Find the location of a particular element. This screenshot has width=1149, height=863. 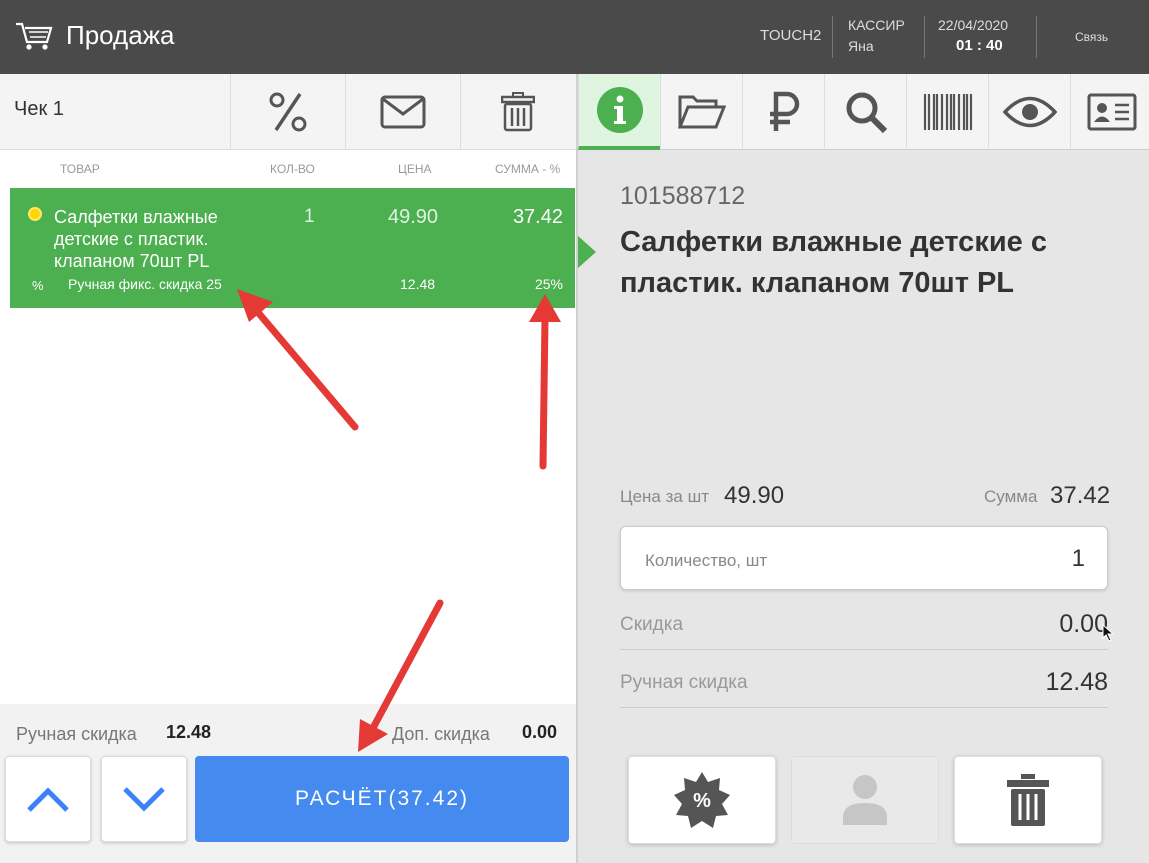

sum-value: 37.42 is located at coordinates (1080, 495).